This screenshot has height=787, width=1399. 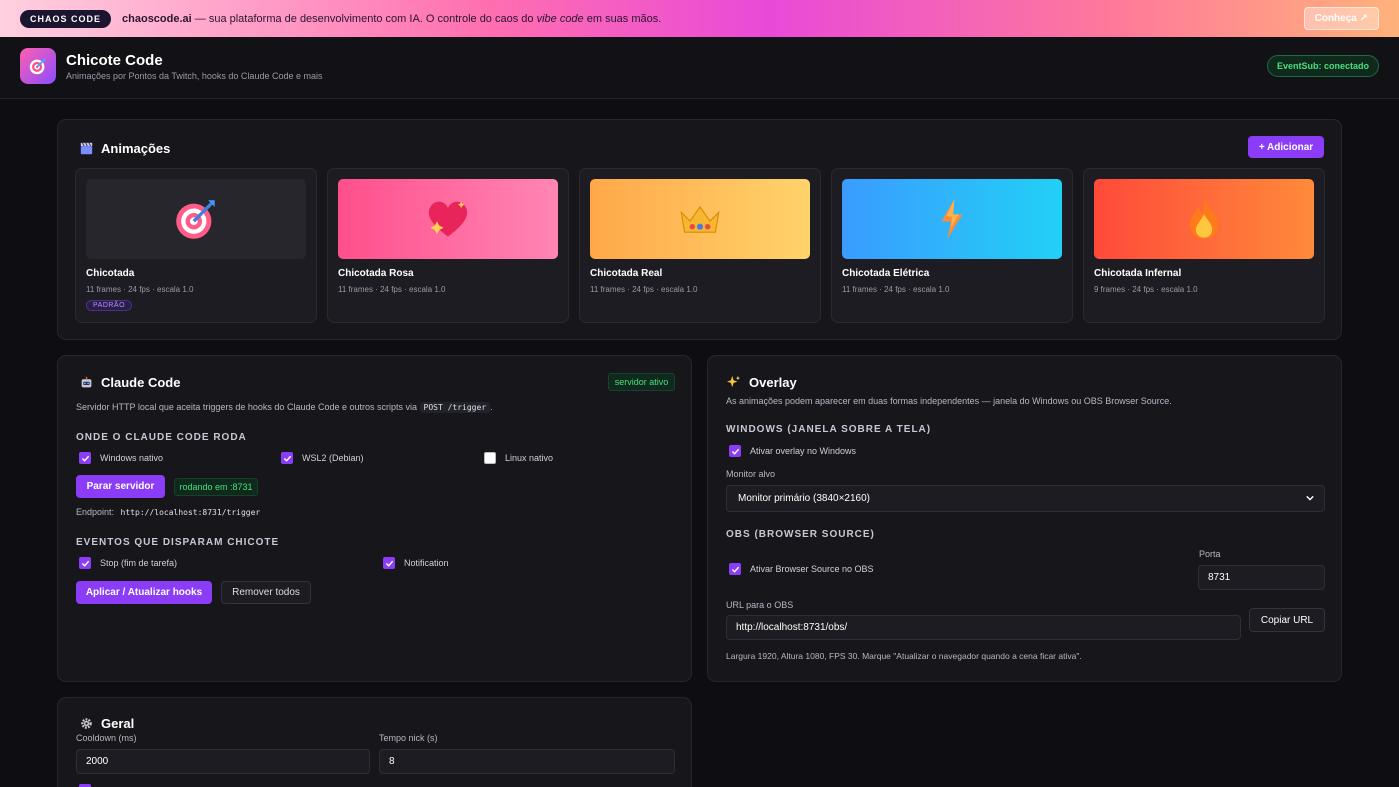 What do you see at coordinates (106, 738) in the screenshot?
I see `cooldown-label: Cooldown (ms)` at bounding box center [106, 738].